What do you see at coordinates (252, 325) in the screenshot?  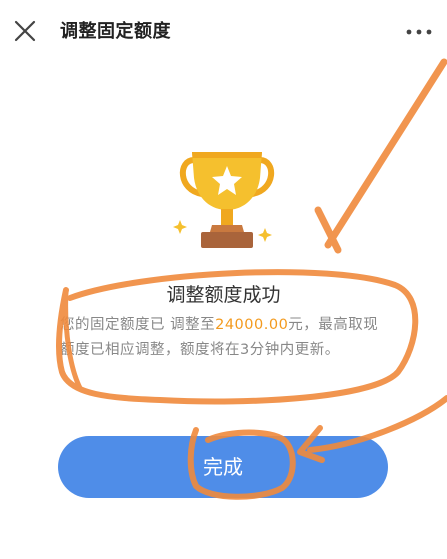 I see `new-limit-amount: 24000.00` at bounding box center [252, 325].